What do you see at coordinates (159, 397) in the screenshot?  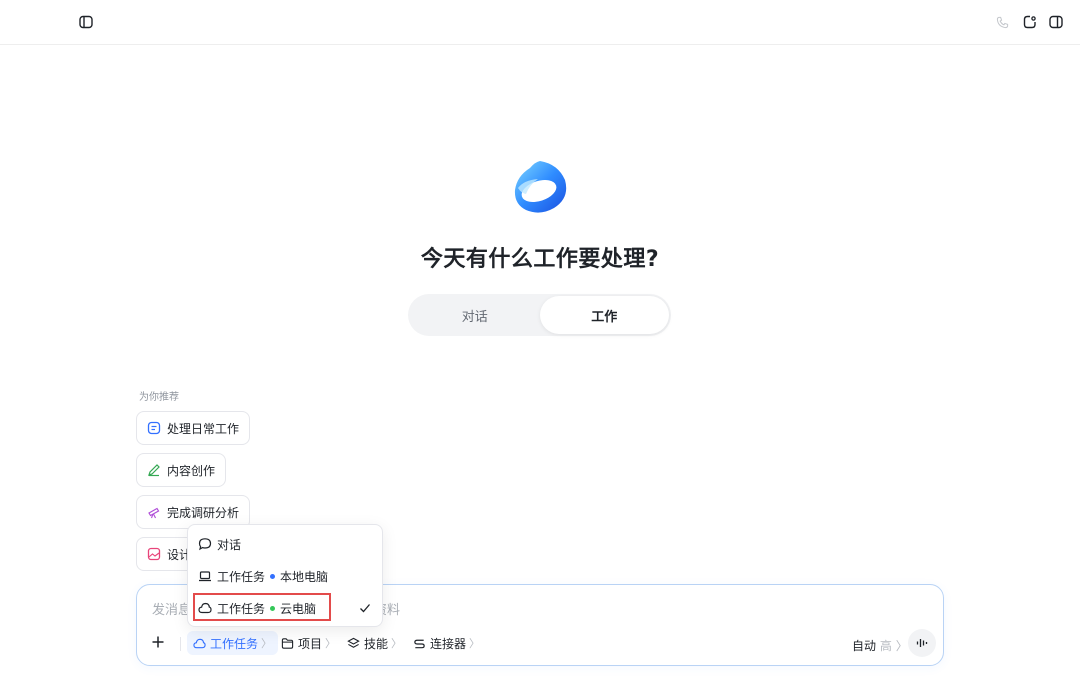 I see `recommend-label: 为你推荐` at bounding box center [159, 397].